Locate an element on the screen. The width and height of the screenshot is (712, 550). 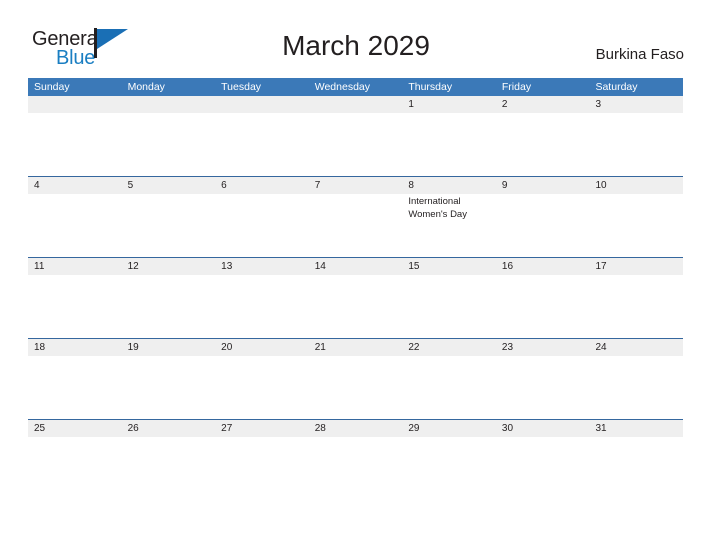
week-row: 18 19 20 21 22 23 24 is located at coordinates (356, 378).